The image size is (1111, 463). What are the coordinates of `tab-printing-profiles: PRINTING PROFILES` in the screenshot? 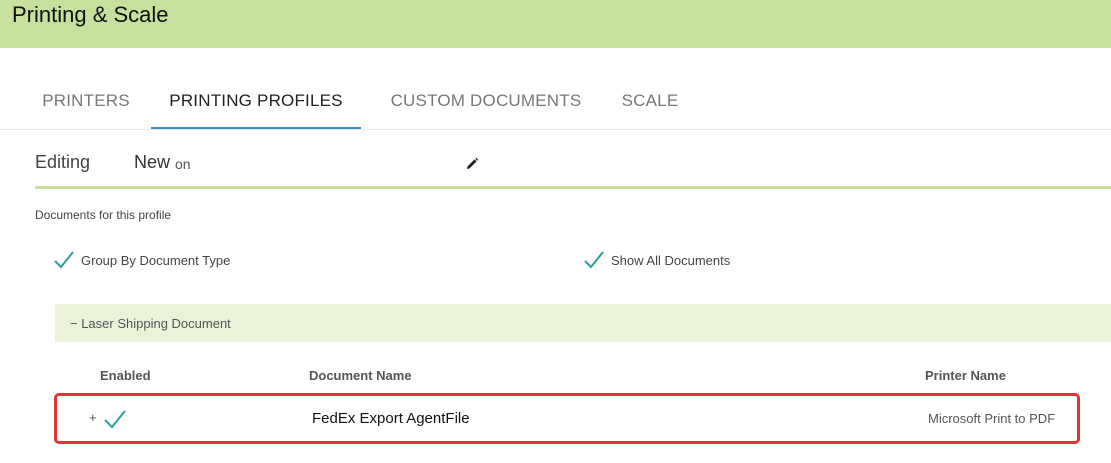 It's located at (256, 102).